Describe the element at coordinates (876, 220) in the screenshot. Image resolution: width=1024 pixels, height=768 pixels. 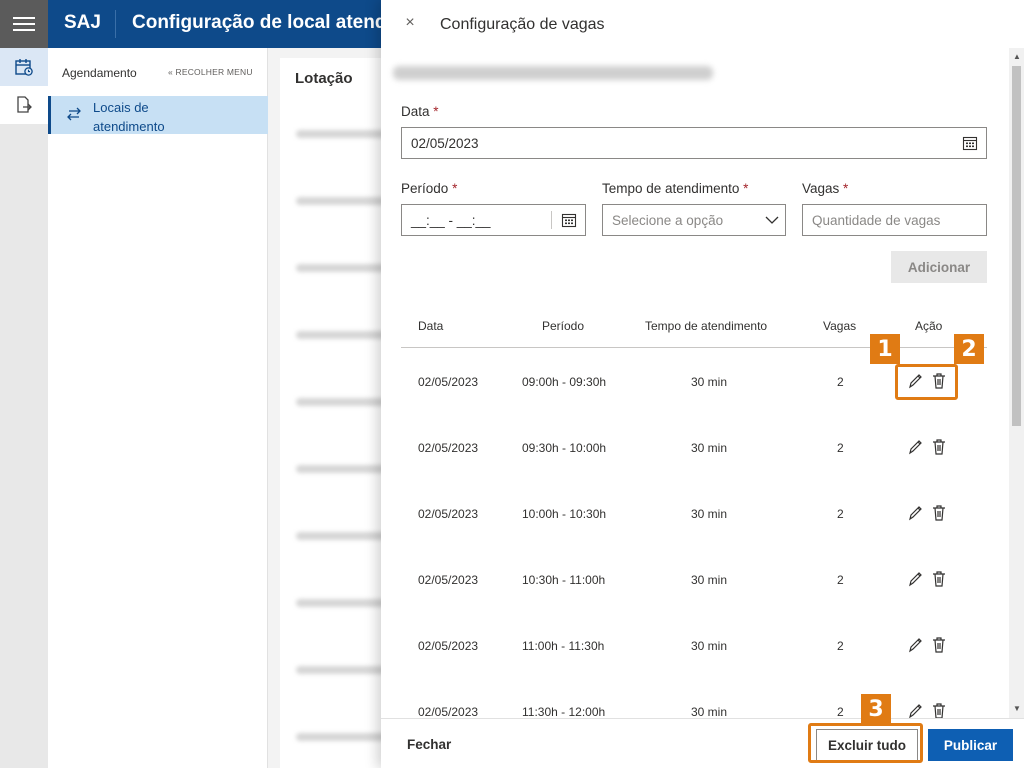
I see `vagas-placeholder: Quantidade de vagas` at that location.